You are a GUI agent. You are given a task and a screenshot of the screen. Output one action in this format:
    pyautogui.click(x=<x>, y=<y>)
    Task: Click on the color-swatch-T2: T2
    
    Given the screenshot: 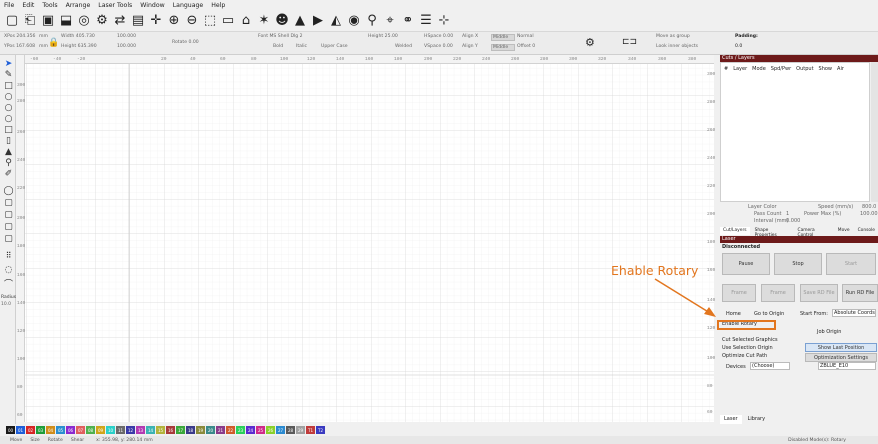 What is the action you would take?
    pyautogui.click(x=320, y=430)
    